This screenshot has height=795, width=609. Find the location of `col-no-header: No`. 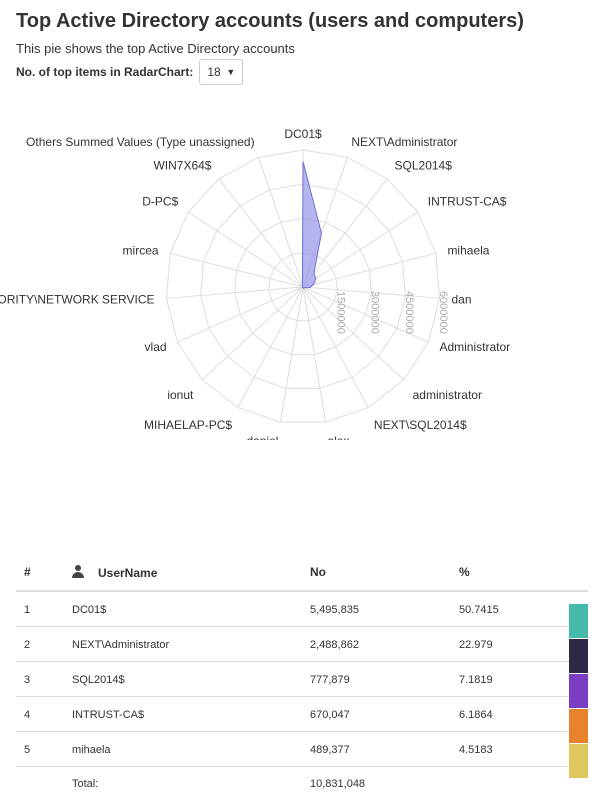

col-no-header: No is located at coordinates (318, 572).